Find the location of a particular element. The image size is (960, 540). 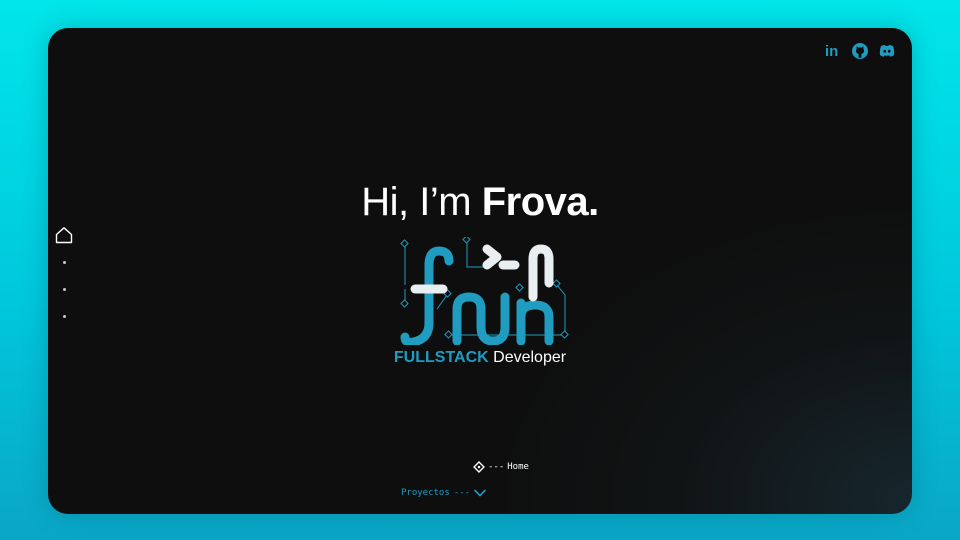

hero-heading: Hi, I’m Frova. is located at coordinates (480, 202).